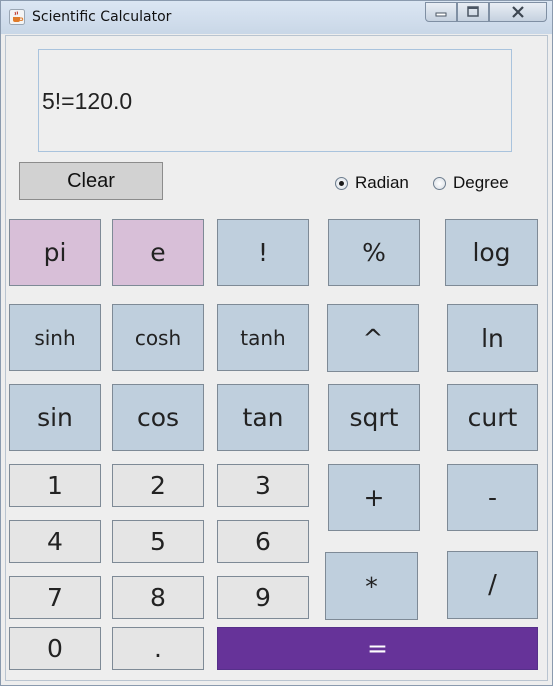  What do you see at coordinates (373, 338) in the screenshot?
I see `power-button: ^` at bounding box center [373, 338].